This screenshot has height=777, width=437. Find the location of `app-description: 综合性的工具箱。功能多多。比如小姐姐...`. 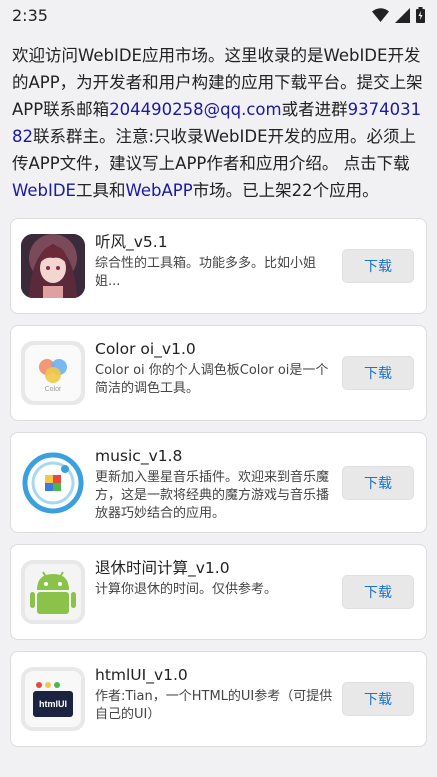

app-description: 综合性的工具箱。功能多多。比如小姐姐... is located at coordinates (206, 272).